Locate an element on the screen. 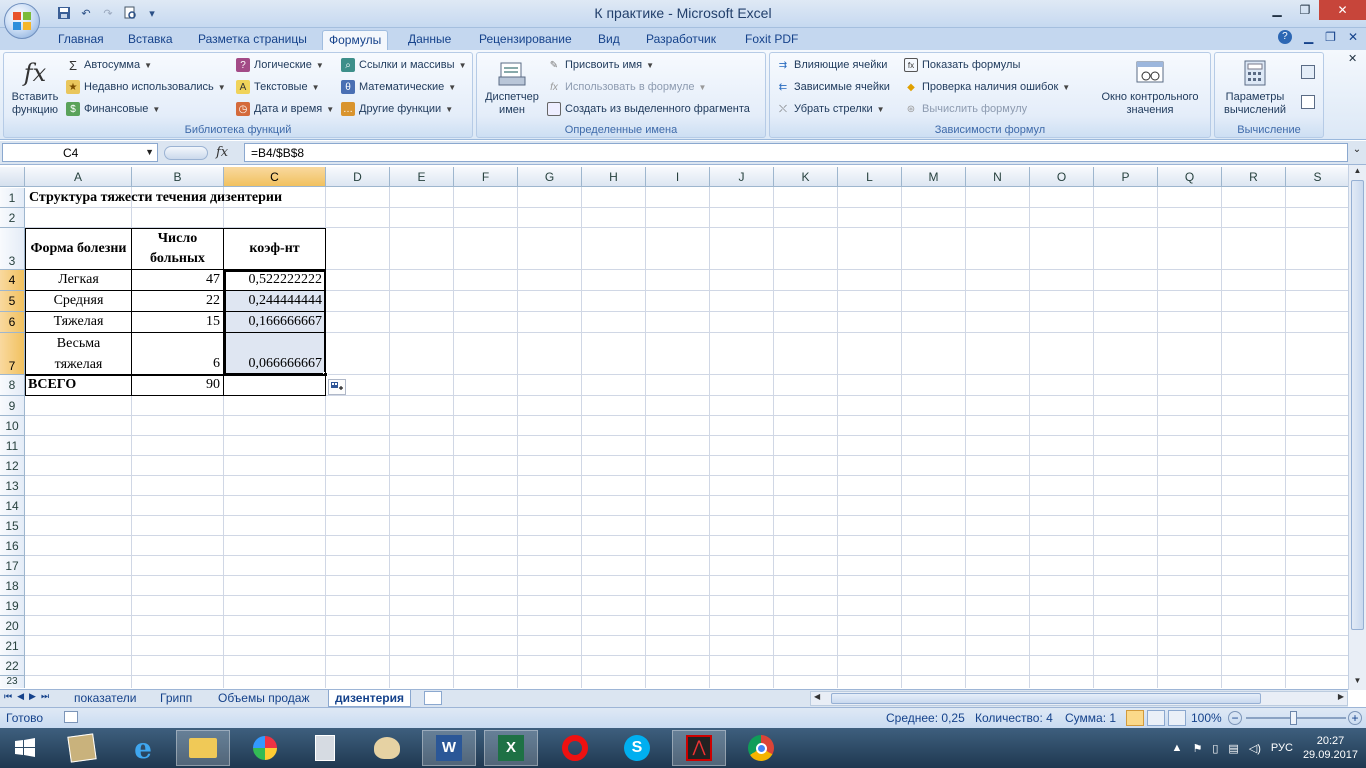 Image resolution: width=1366 pixels, height=768 pixels. sheet-tab: Грипп is located at coordinates (176, 698).